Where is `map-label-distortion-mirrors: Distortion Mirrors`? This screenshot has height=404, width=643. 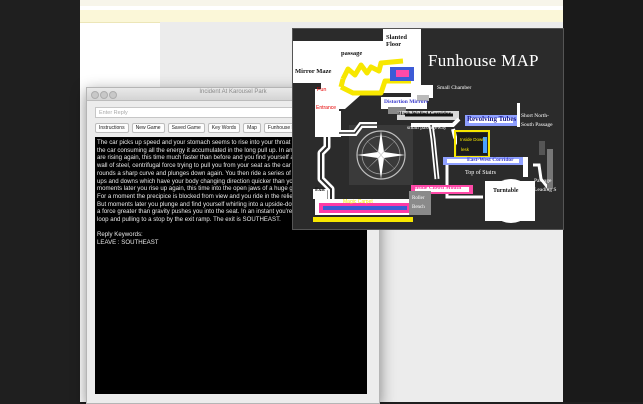 map-label-distortion-mirrors: Distortion Mirrors is located at coordinates (406, 102).